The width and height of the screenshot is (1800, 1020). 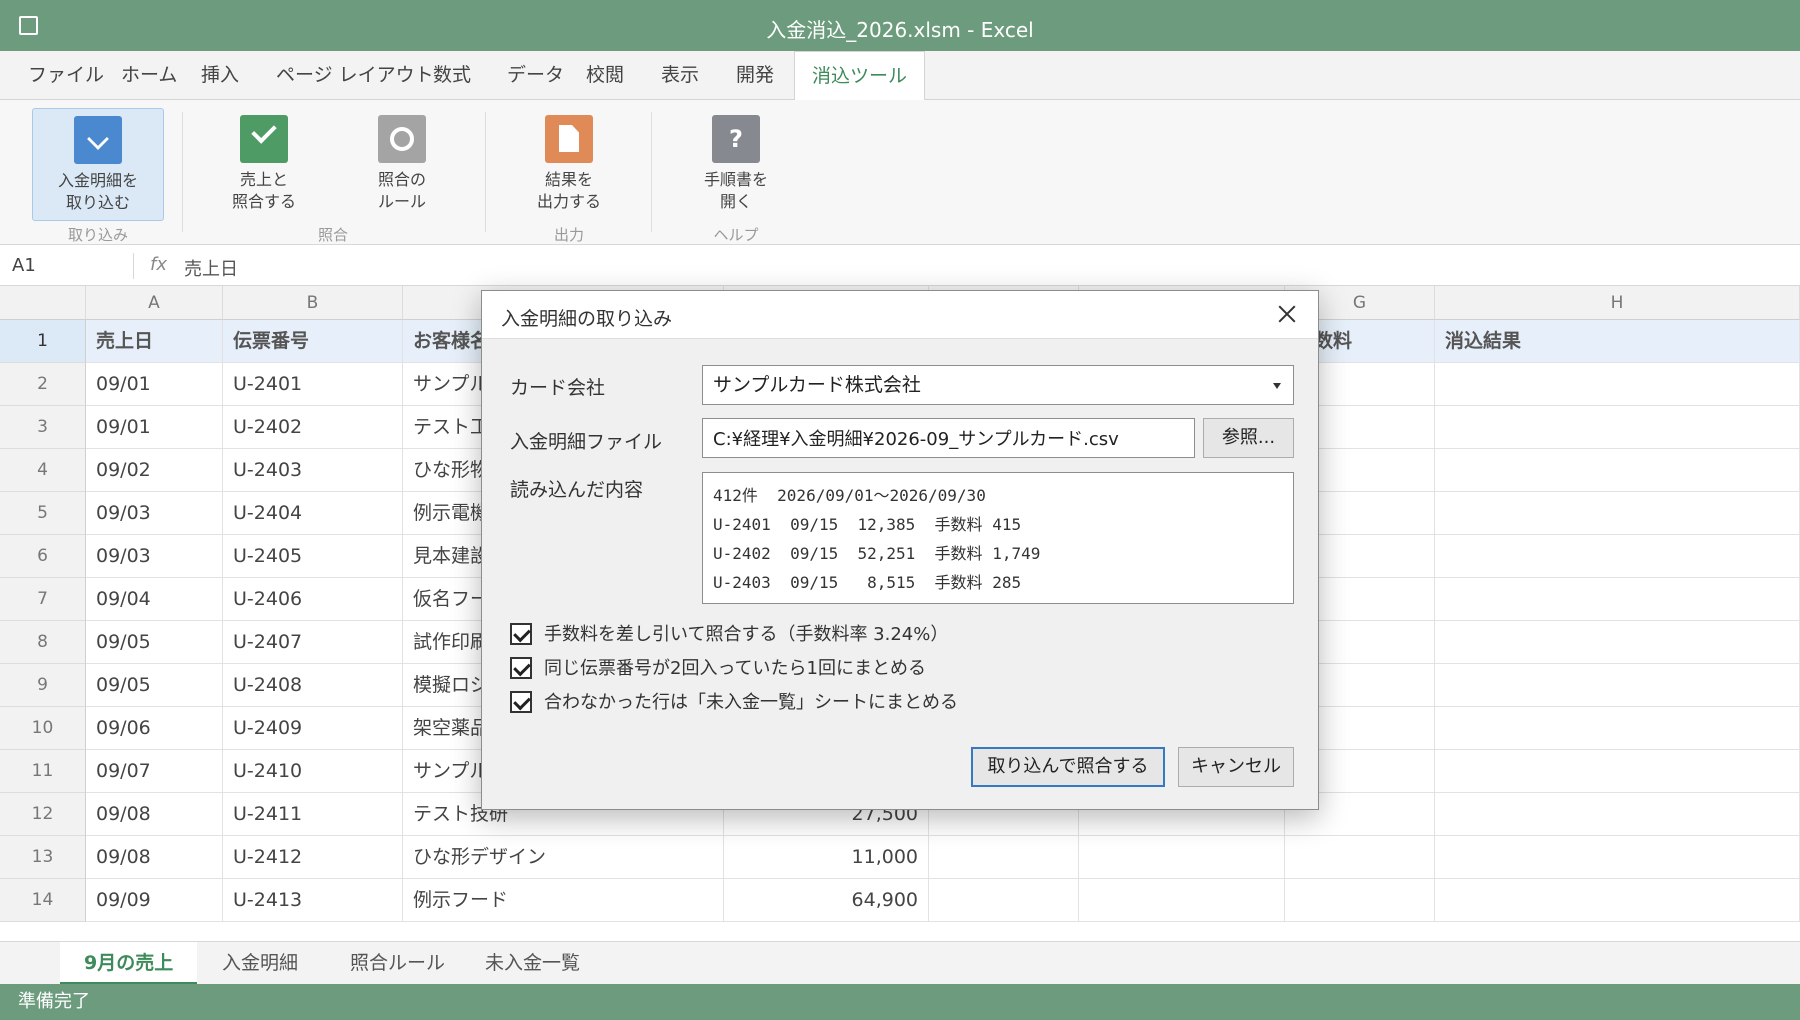 What do you see at coordinates (313, 771) in the screenshot?
I see `table-cell: U-2410` at bounding box center [313, 771].